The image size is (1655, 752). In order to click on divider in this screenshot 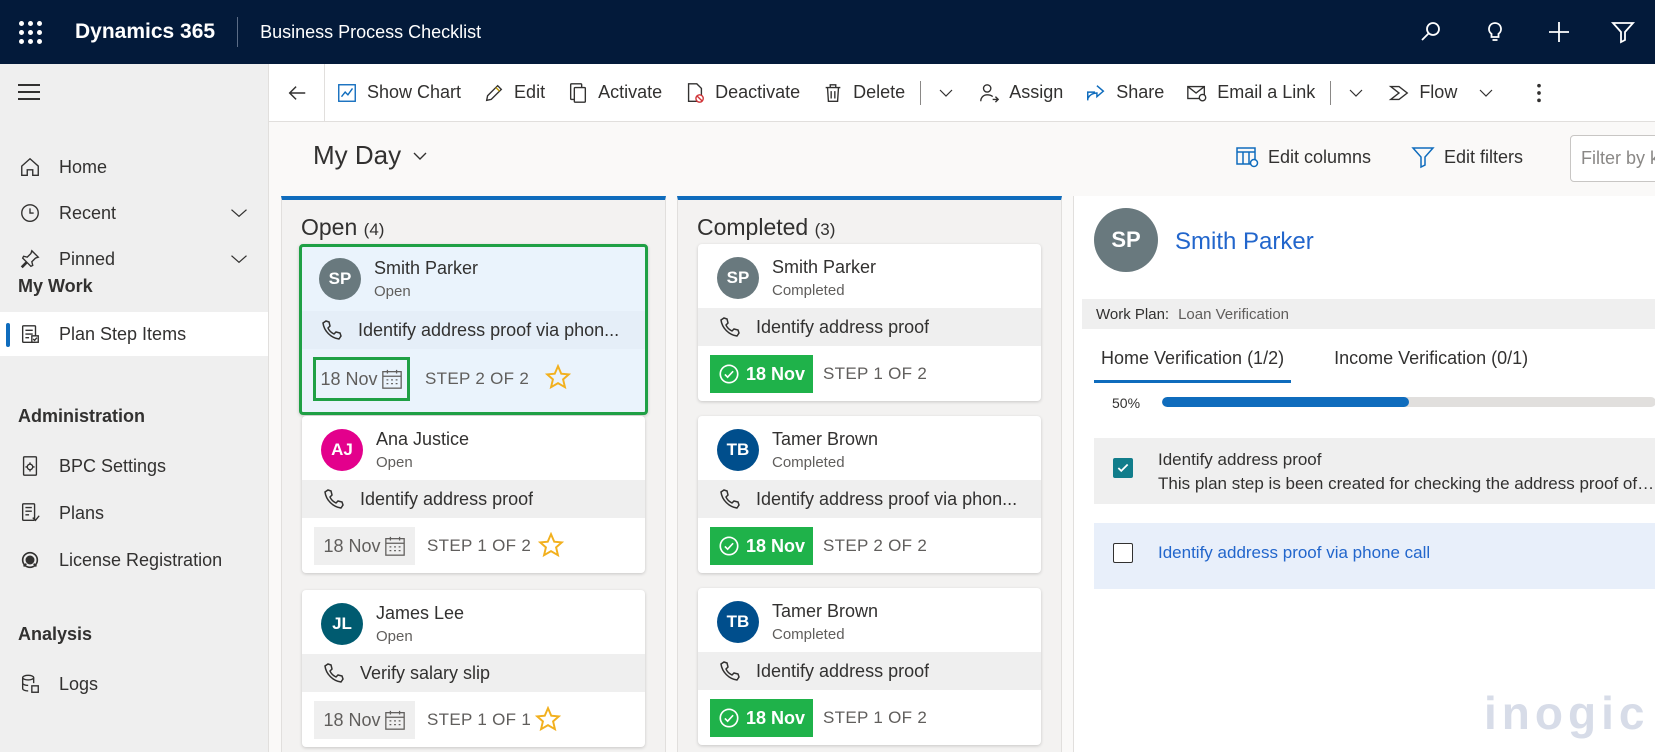, I will do `click(921, 92)`.